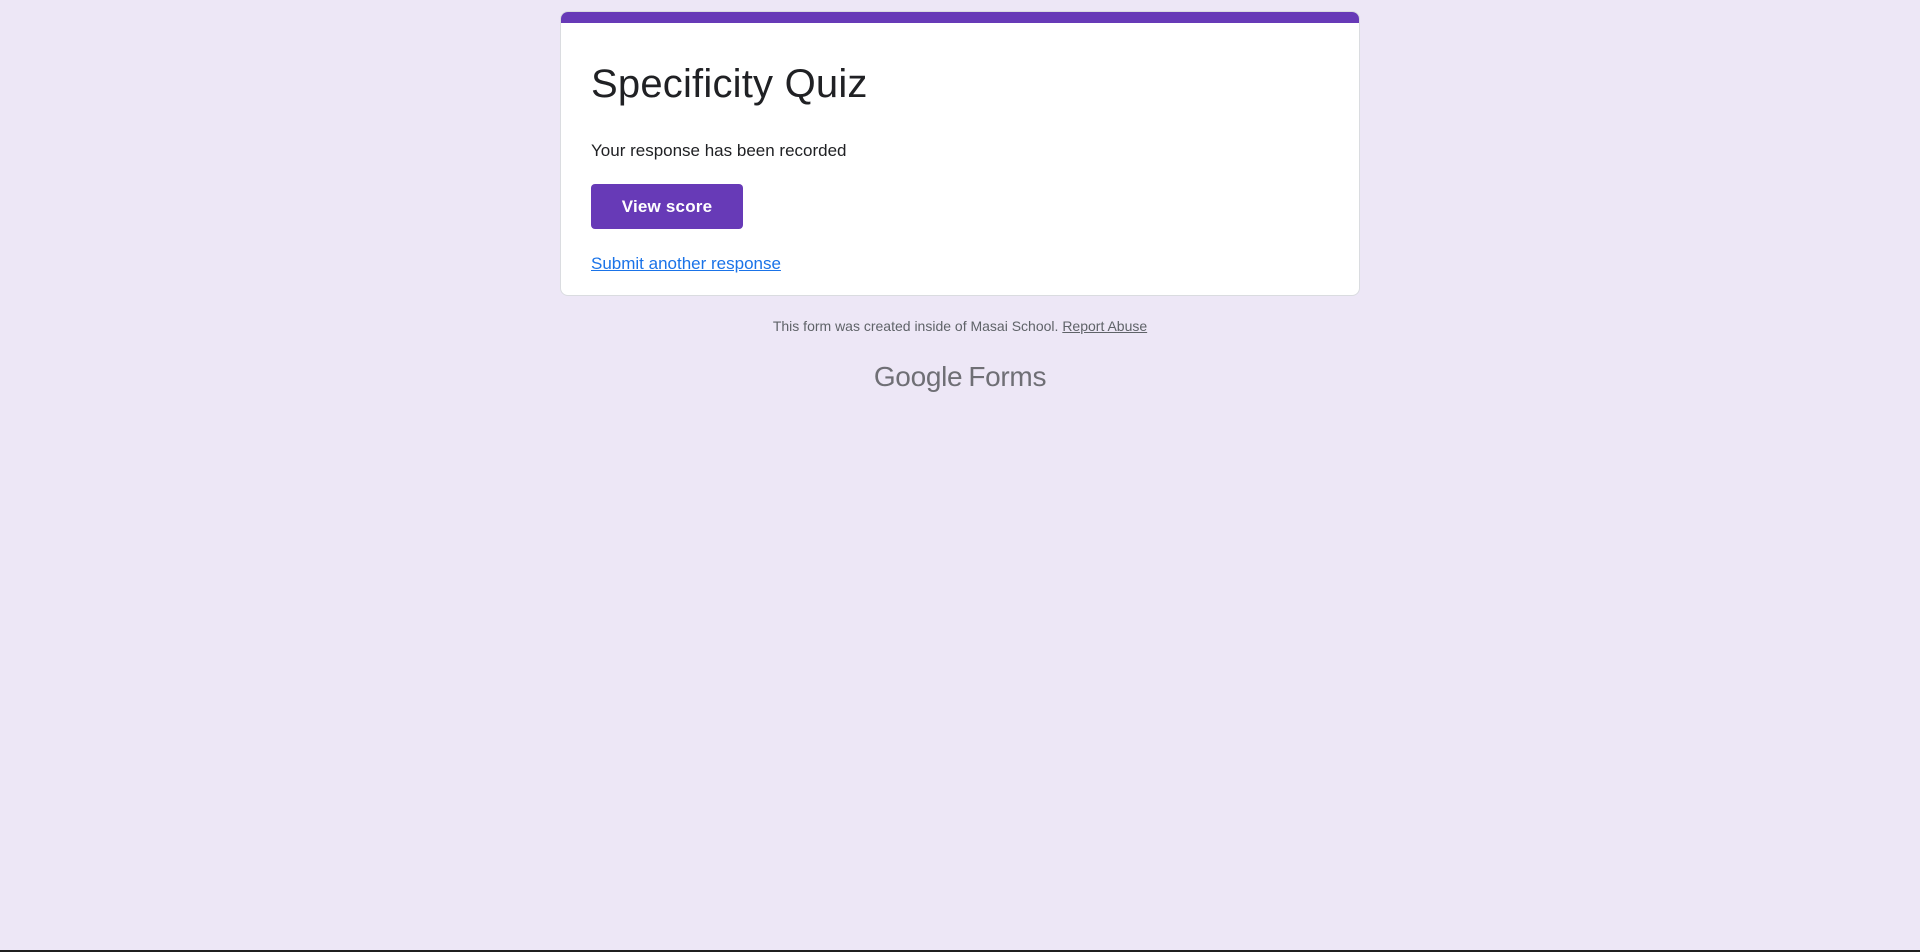 The image size is (1920, 952). I want to click on brand-google-text: Google, so click(918, 376).